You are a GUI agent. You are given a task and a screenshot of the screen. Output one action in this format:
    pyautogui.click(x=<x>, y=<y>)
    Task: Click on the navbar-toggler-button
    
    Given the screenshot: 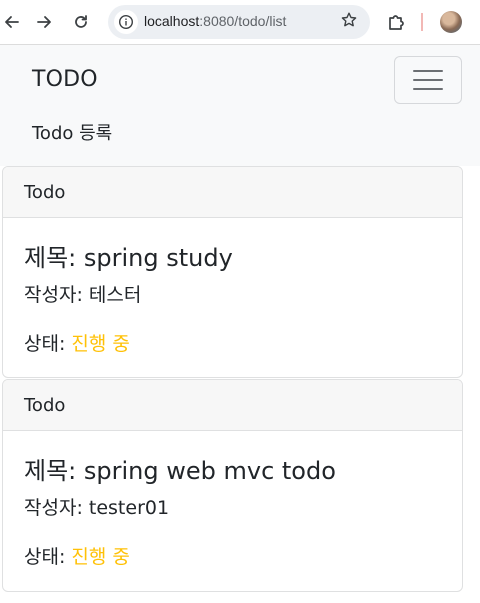 What is the action you would take?
    pyautogui.click(x=428, y=80)
    